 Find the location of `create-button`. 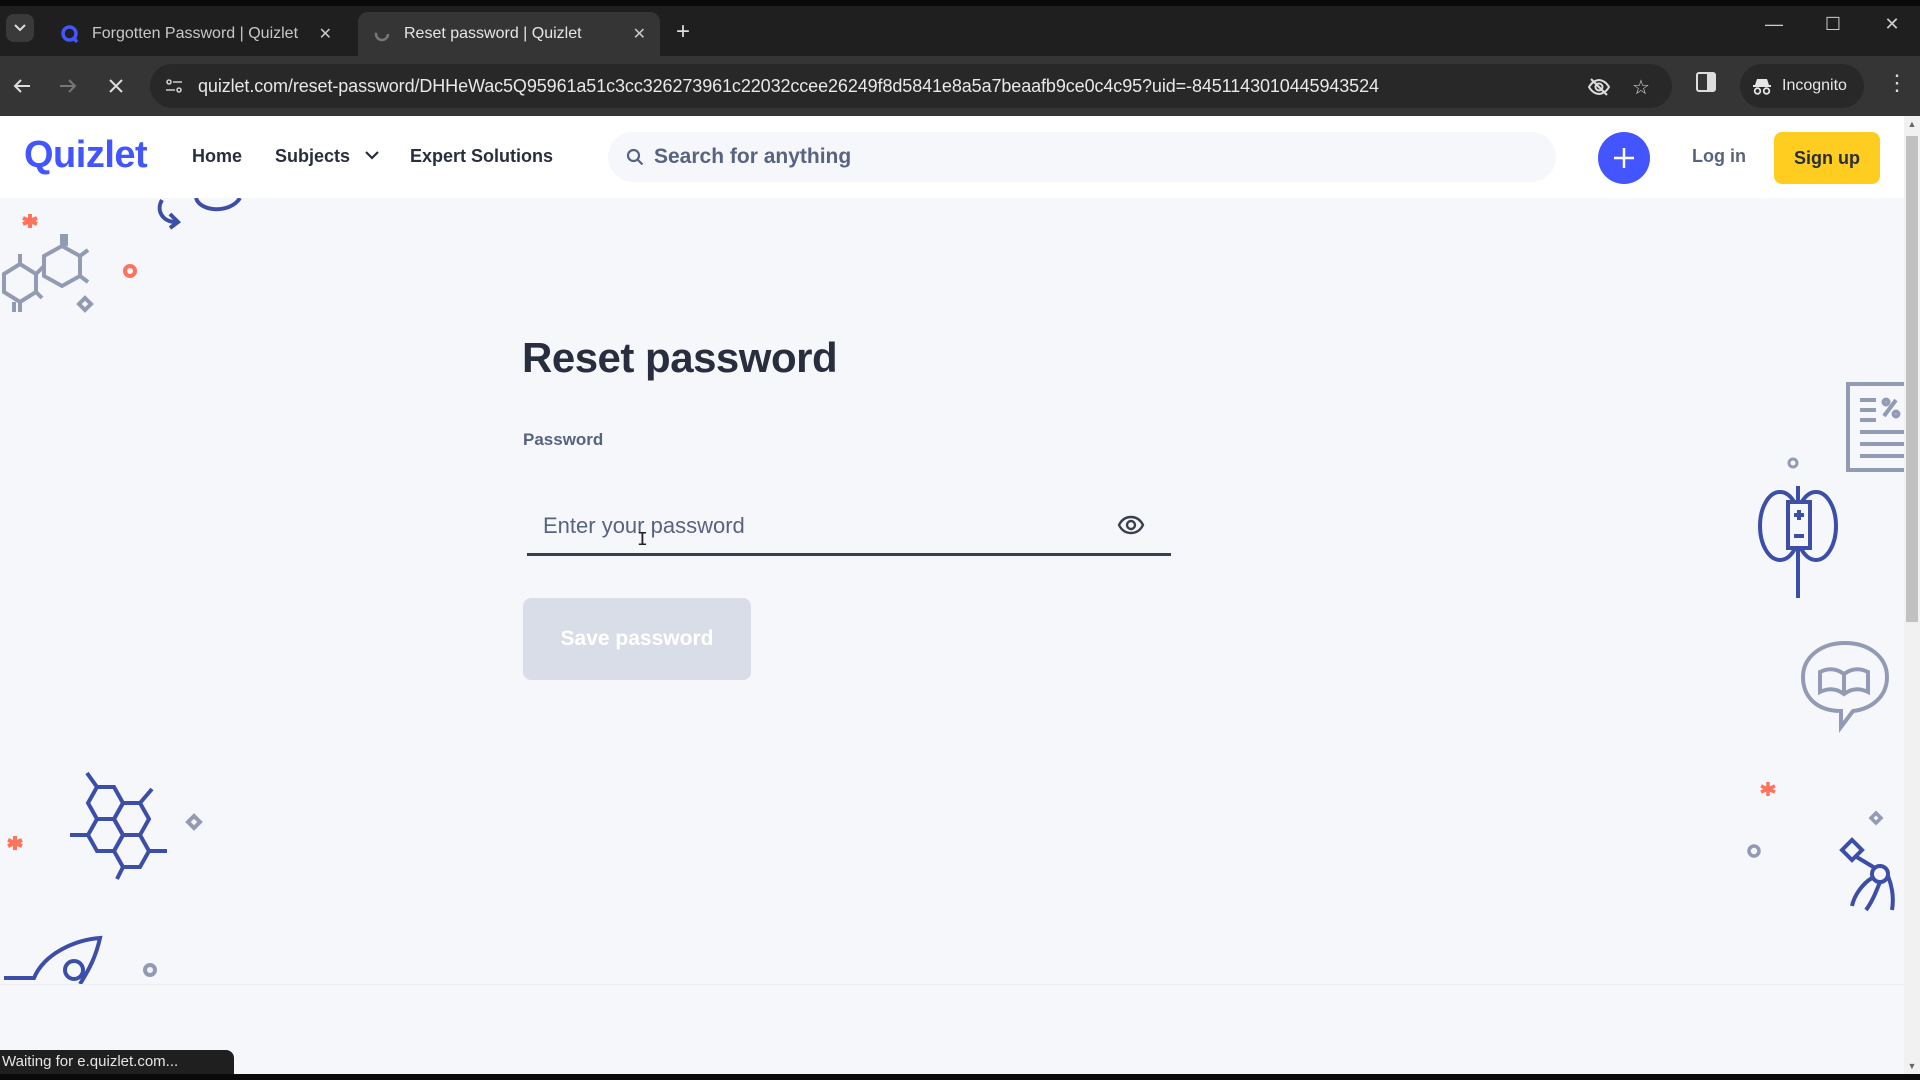

create-button is located at coordinates (1624, 158).